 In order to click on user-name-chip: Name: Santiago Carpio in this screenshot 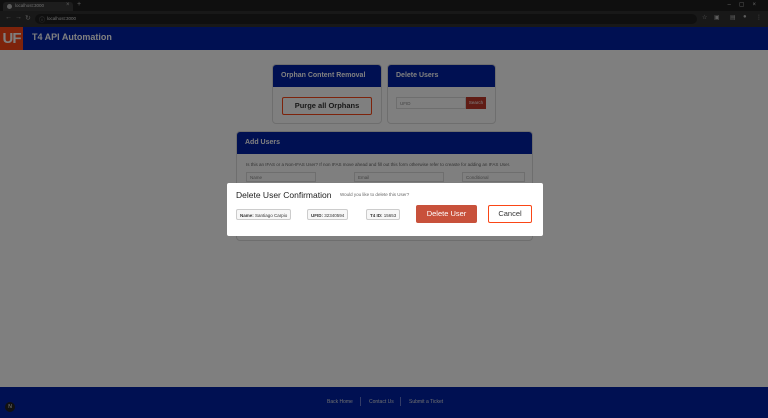, I will do `click(264, 214)`.